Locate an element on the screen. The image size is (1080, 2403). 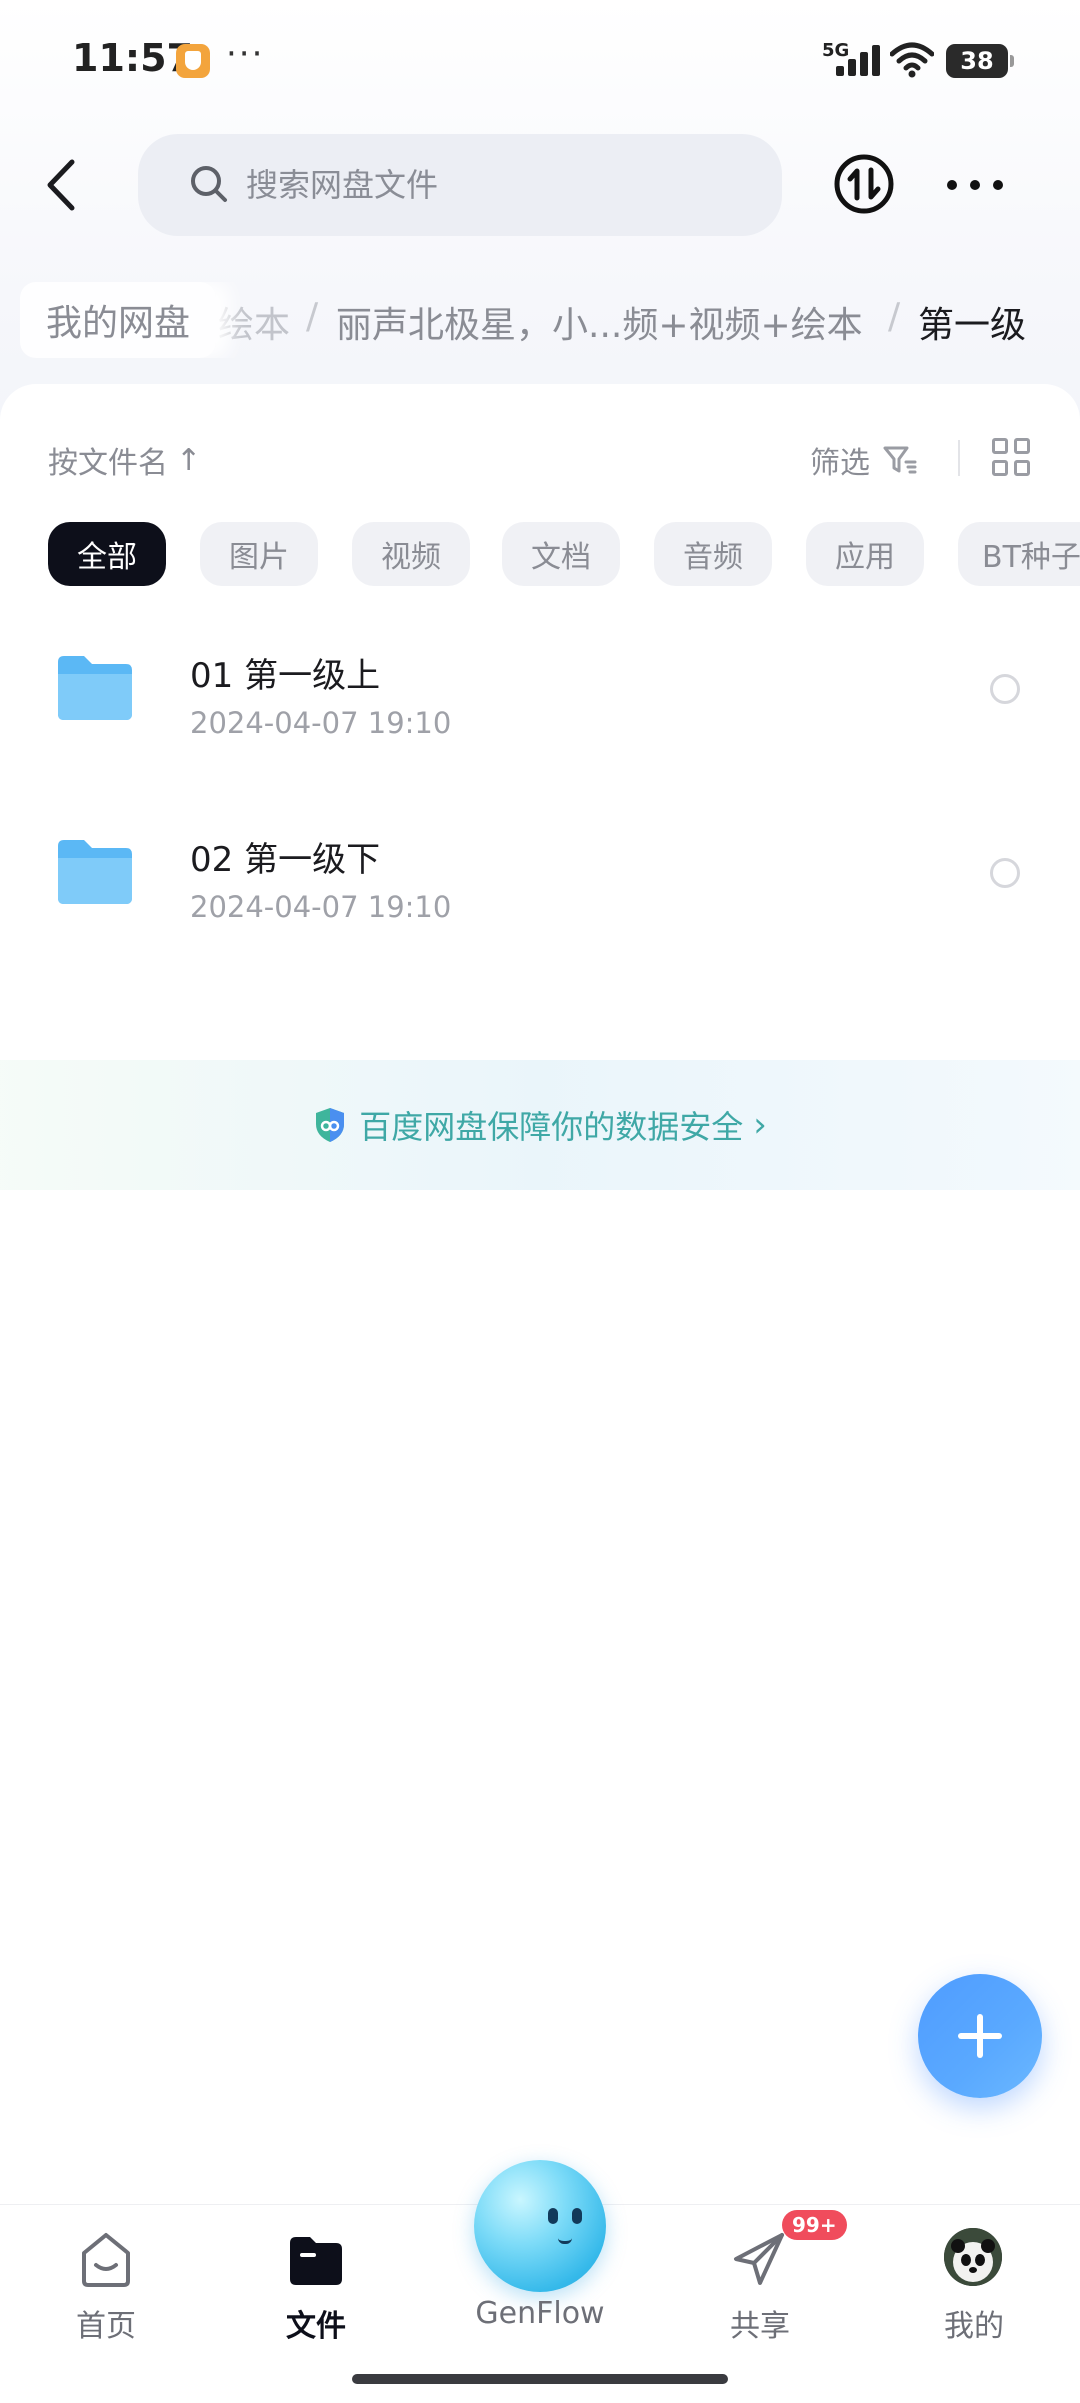
toolbar-divider is located at coordinates (959, 458).